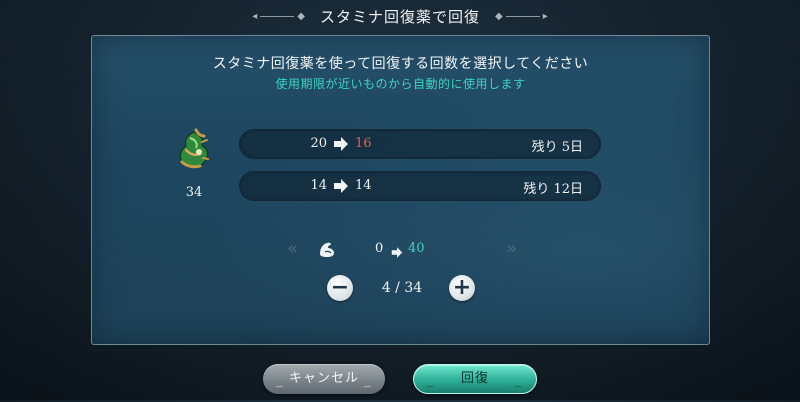 The width and height of the screenshot is (800, 402). I want to click on stamina-potion-icon, so click(194, 150).